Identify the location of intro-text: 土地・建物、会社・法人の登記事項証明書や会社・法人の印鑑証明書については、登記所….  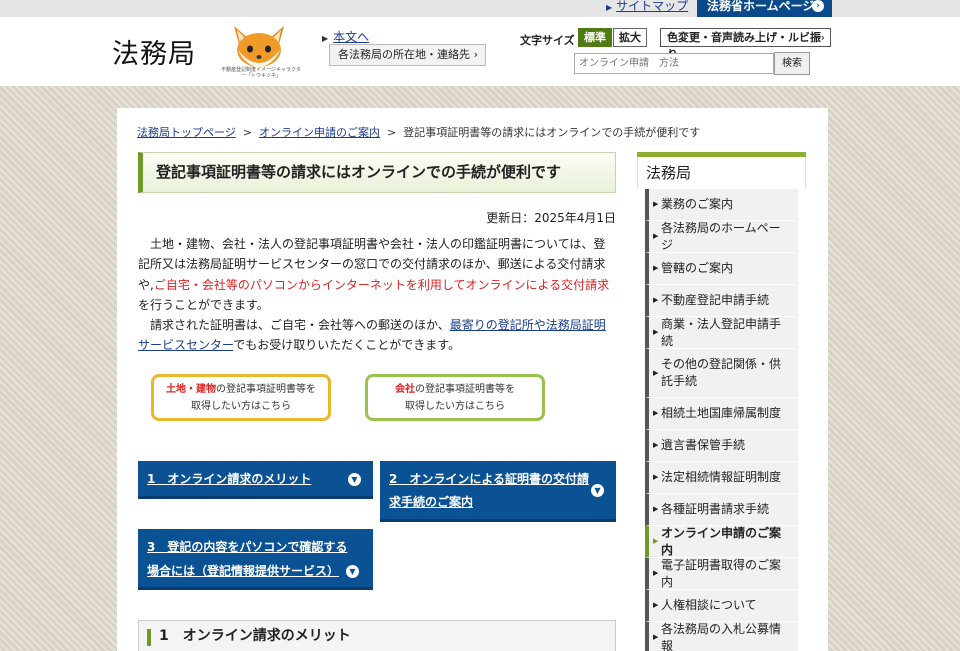
(377, 295).